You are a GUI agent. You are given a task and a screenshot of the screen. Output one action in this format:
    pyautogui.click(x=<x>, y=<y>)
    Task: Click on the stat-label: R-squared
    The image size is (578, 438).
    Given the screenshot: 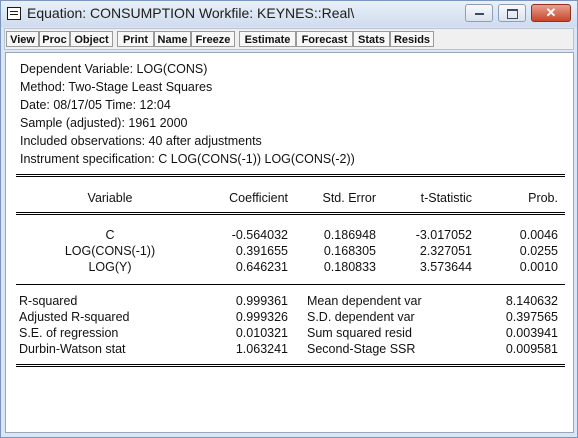 What is the action you would take?
    pyautogui.click(x=48, y=301)
    